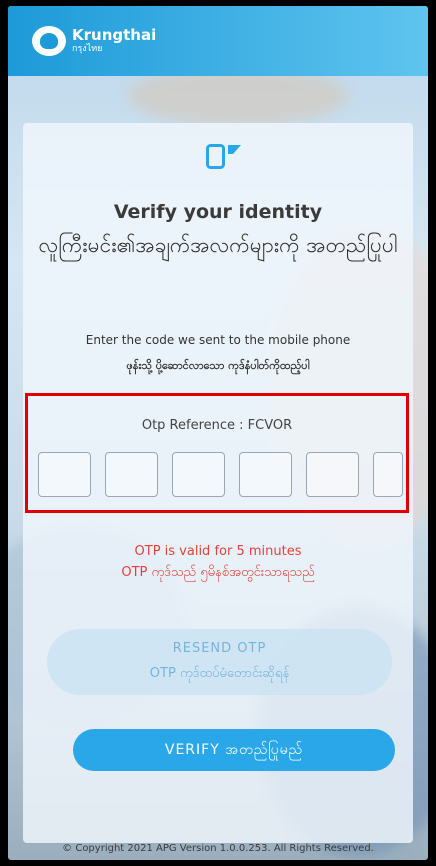 Image resolution: width=436 pixels, height=866 pixels. Describe the element at coordinates (114, 35) in the screenshot. I see `brand-name: Krungthai` at that location.